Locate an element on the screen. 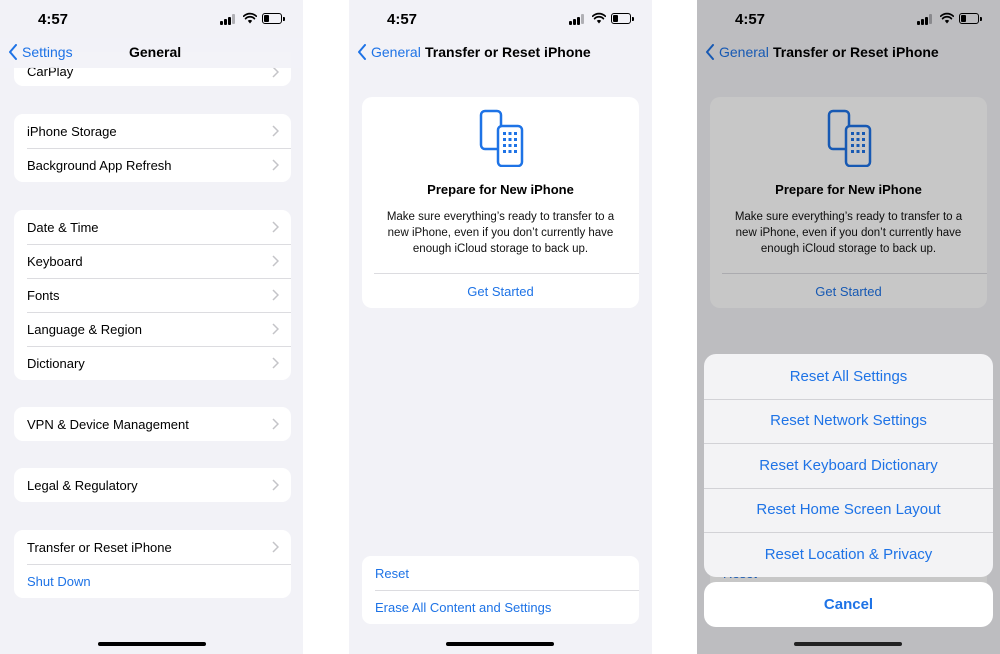  reset-network-settings-button: Reset Network Settings is located at coordinates (848, 421).